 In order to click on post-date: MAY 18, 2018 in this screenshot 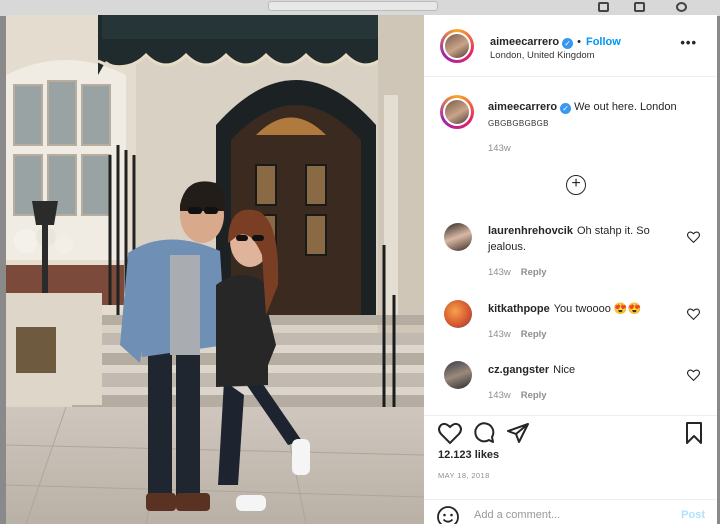, I will do `click(464, 475)`.